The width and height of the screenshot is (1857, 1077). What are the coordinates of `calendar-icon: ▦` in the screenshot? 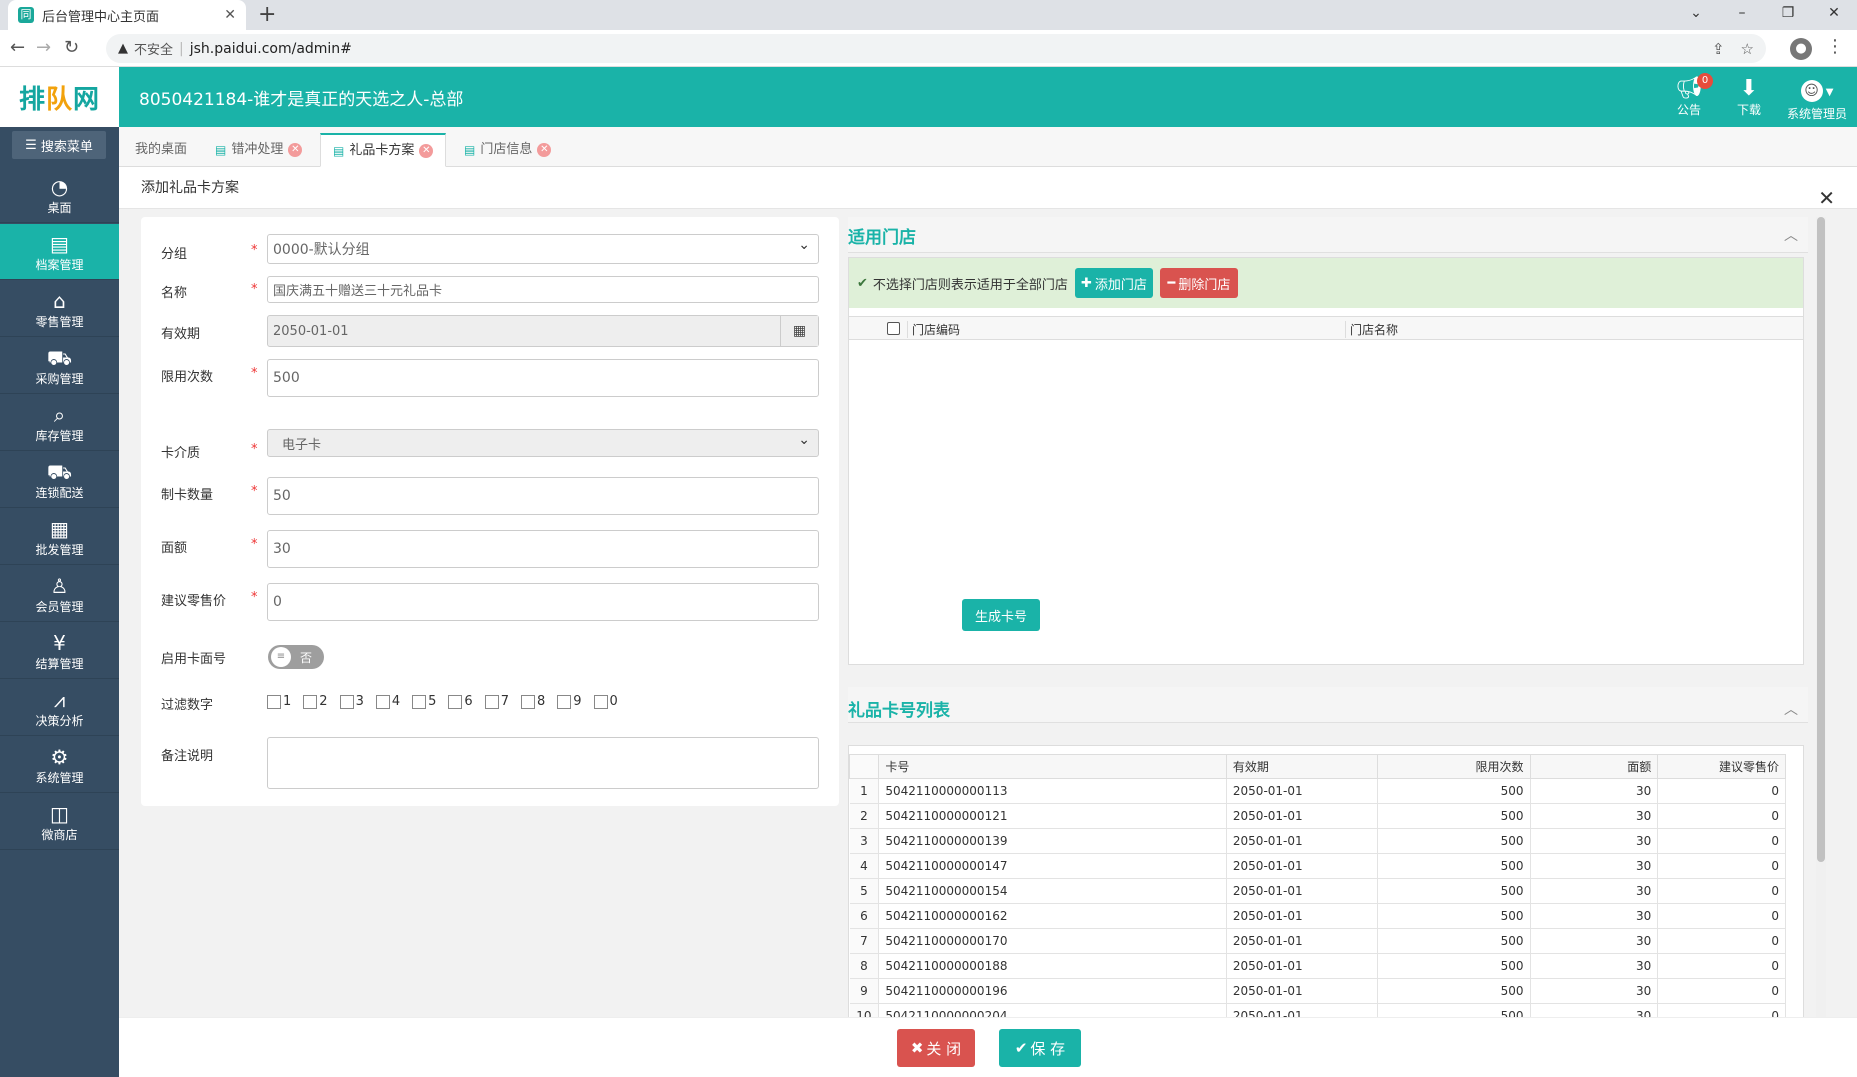 It's located at (799, 331).